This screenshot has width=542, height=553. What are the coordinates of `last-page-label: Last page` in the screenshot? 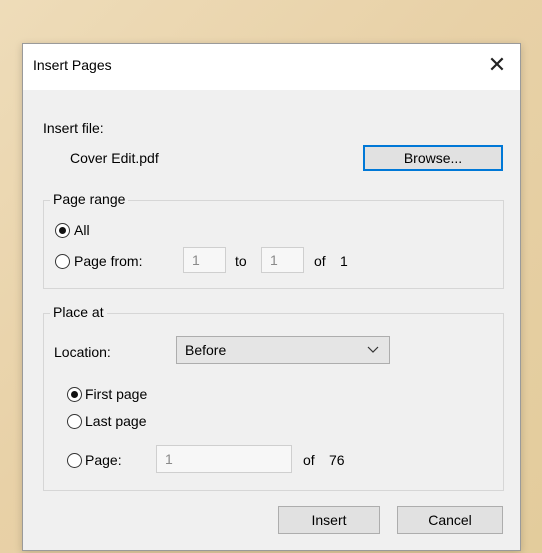 It's located at (116, 421).